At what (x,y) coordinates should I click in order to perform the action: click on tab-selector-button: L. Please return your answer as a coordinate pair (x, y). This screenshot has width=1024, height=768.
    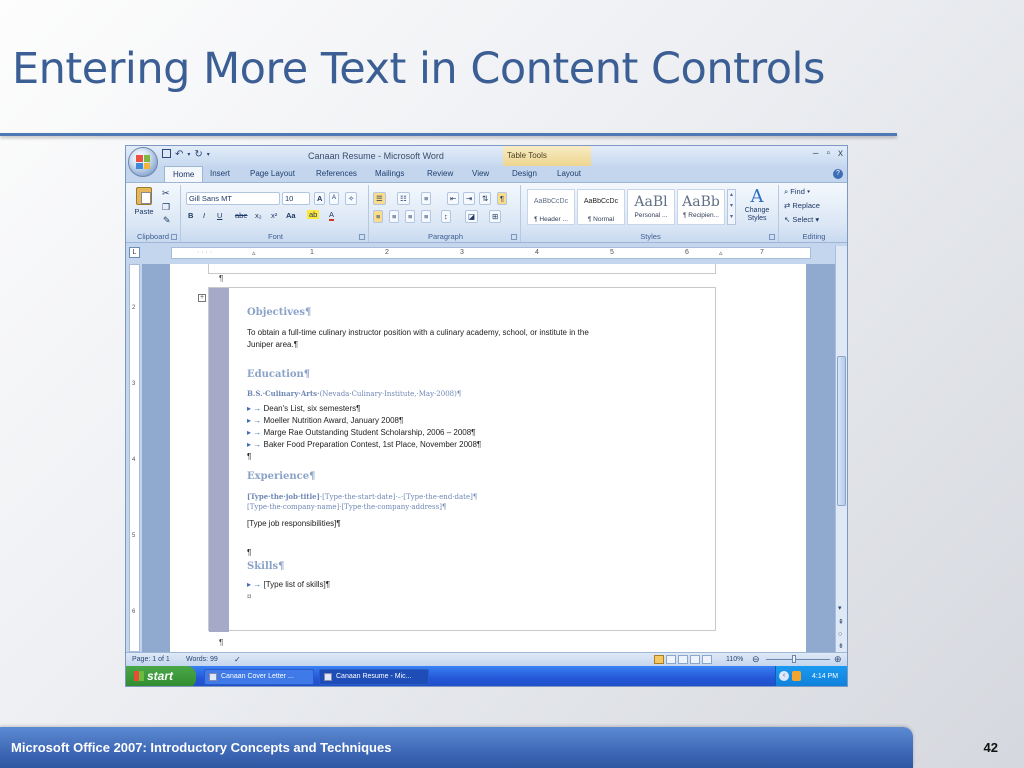
    Looking at the image, I should click on (134, 252).